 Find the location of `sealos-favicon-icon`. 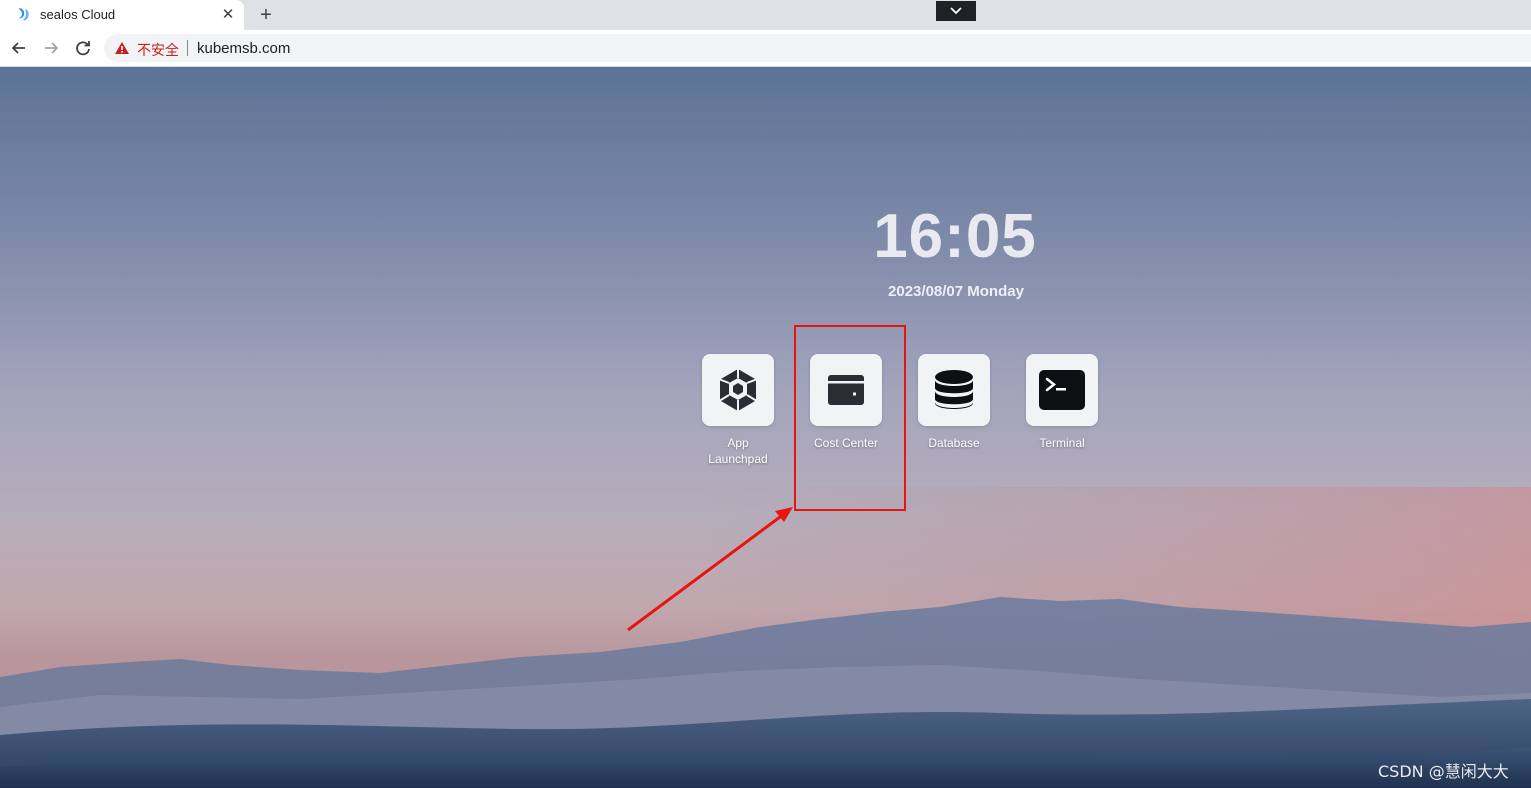

sealos-favicon-icon is located at coordinates (24, 14).